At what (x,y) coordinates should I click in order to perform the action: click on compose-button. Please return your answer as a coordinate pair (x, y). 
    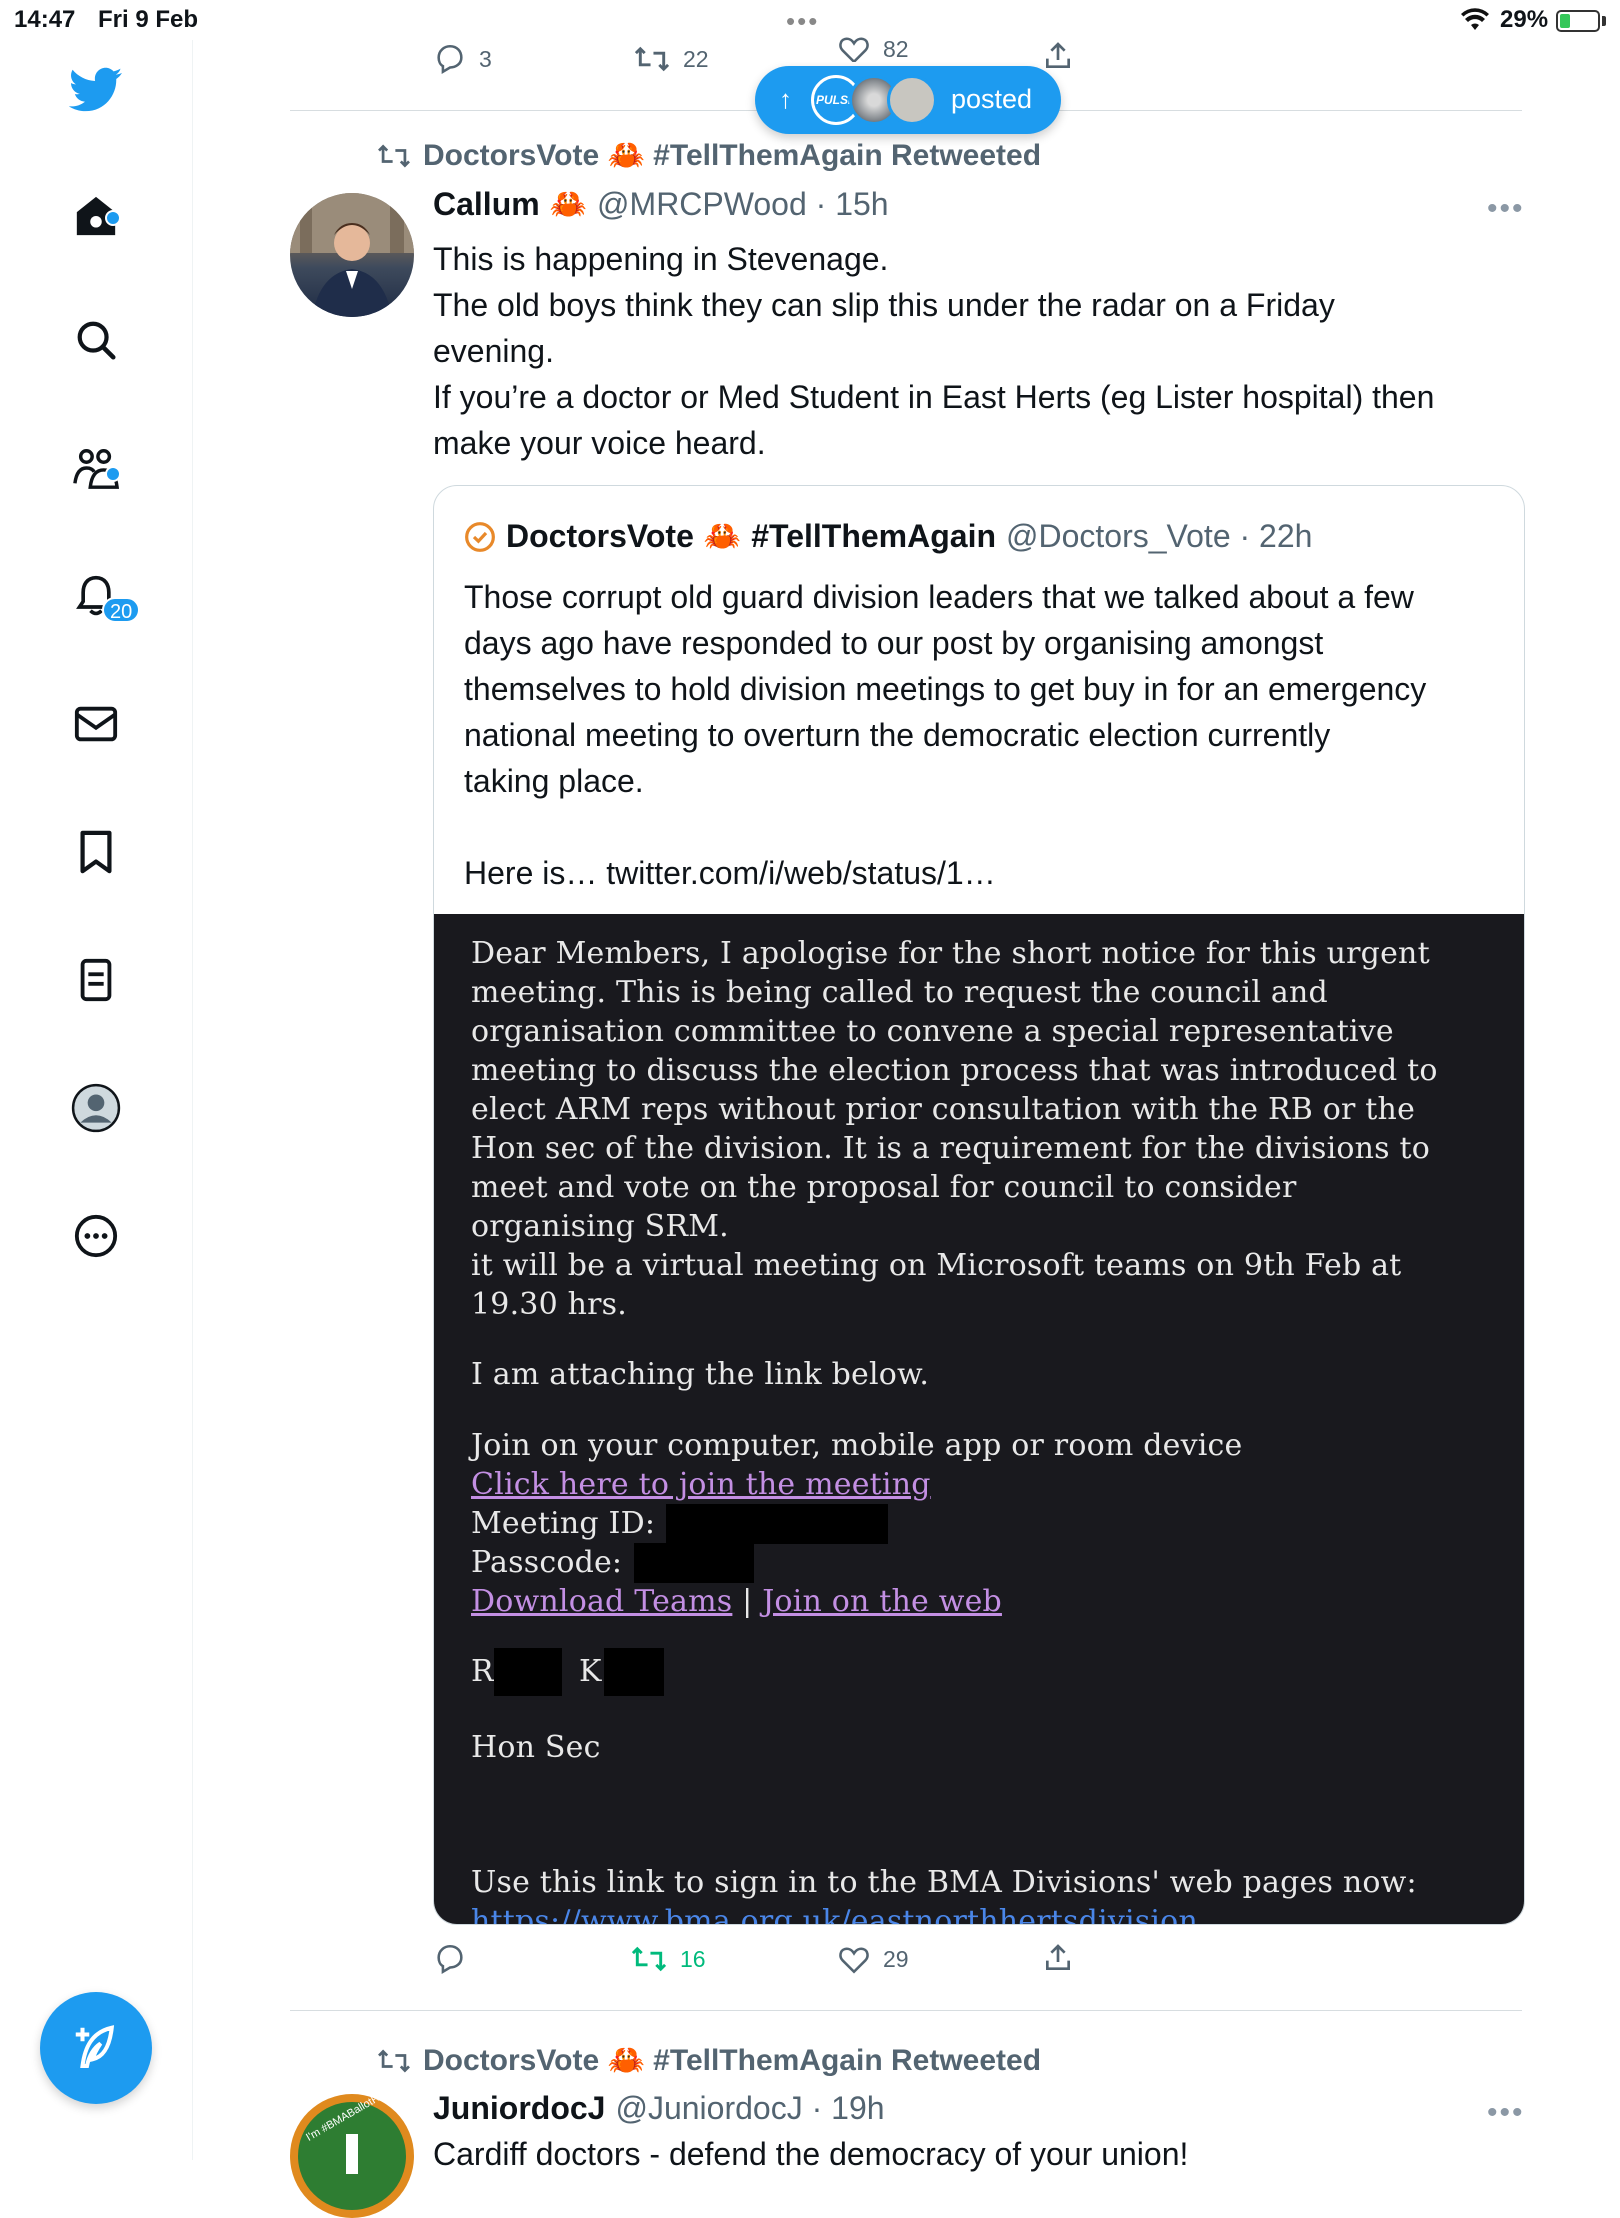
    Looking at the image, I should click on (96, 2048).